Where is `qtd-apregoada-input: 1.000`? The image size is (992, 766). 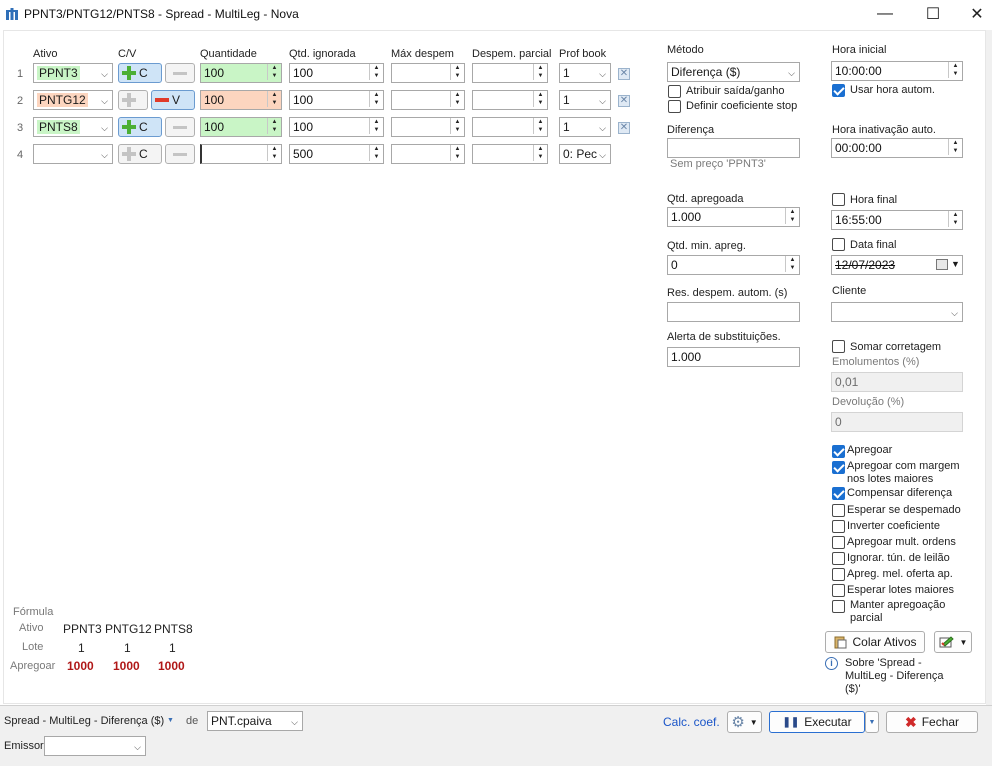 qtd-apregoada-input: 1.000 is located at coordinates (733, 217).